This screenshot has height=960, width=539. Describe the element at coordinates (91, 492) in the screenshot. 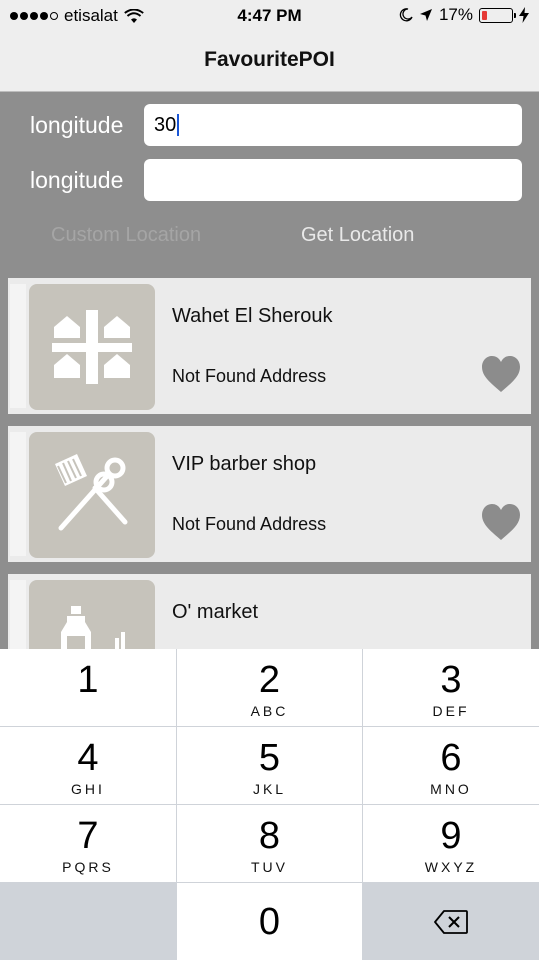

I see `barber-comb-scissors-icon` at that location.